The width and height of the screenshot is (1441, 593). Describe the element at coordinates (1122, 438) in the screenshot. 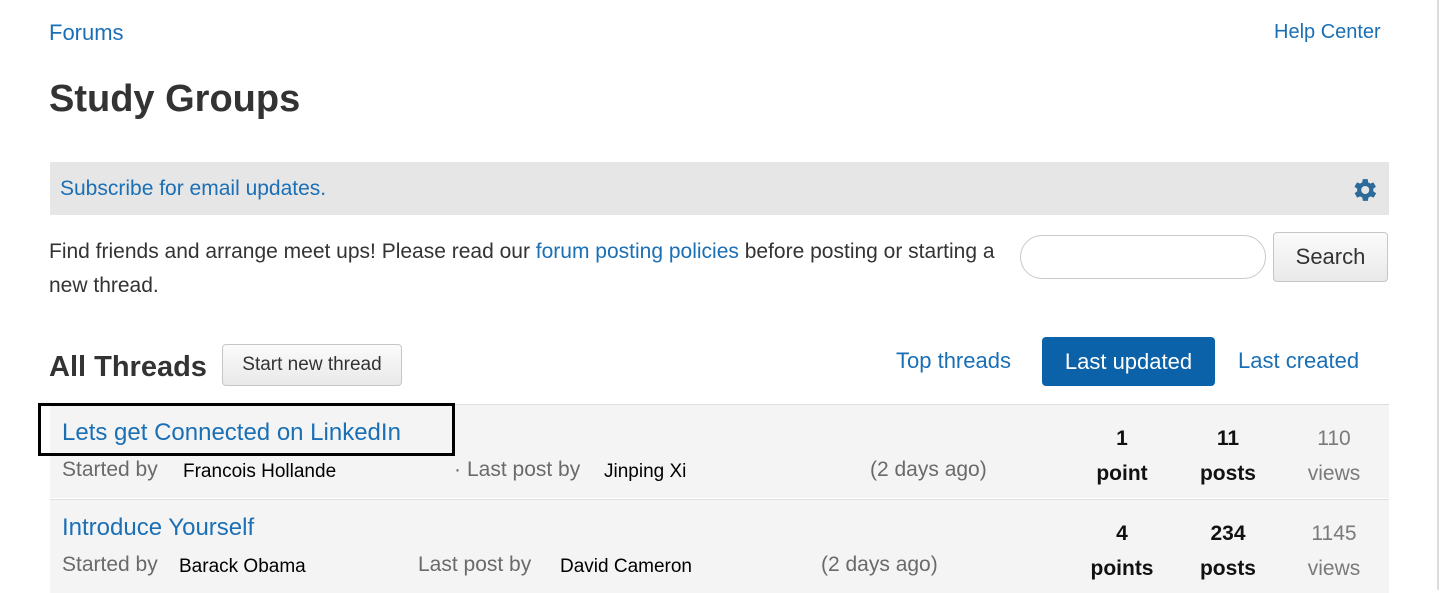

I see `points-value: 1` at that location.